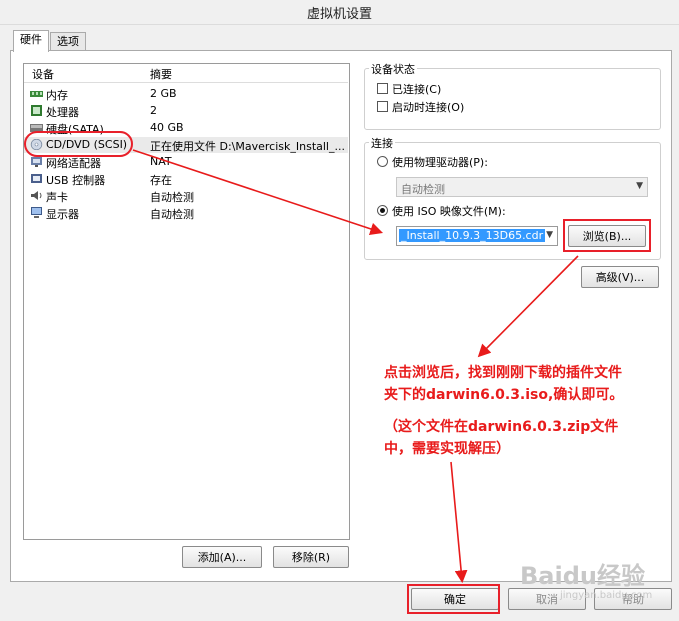 This screenshot has width=679, height=621. Describe the element at coordinates (582, 576) in the screenshot. I see `baidu-watermark: Baidu经验` at that location.